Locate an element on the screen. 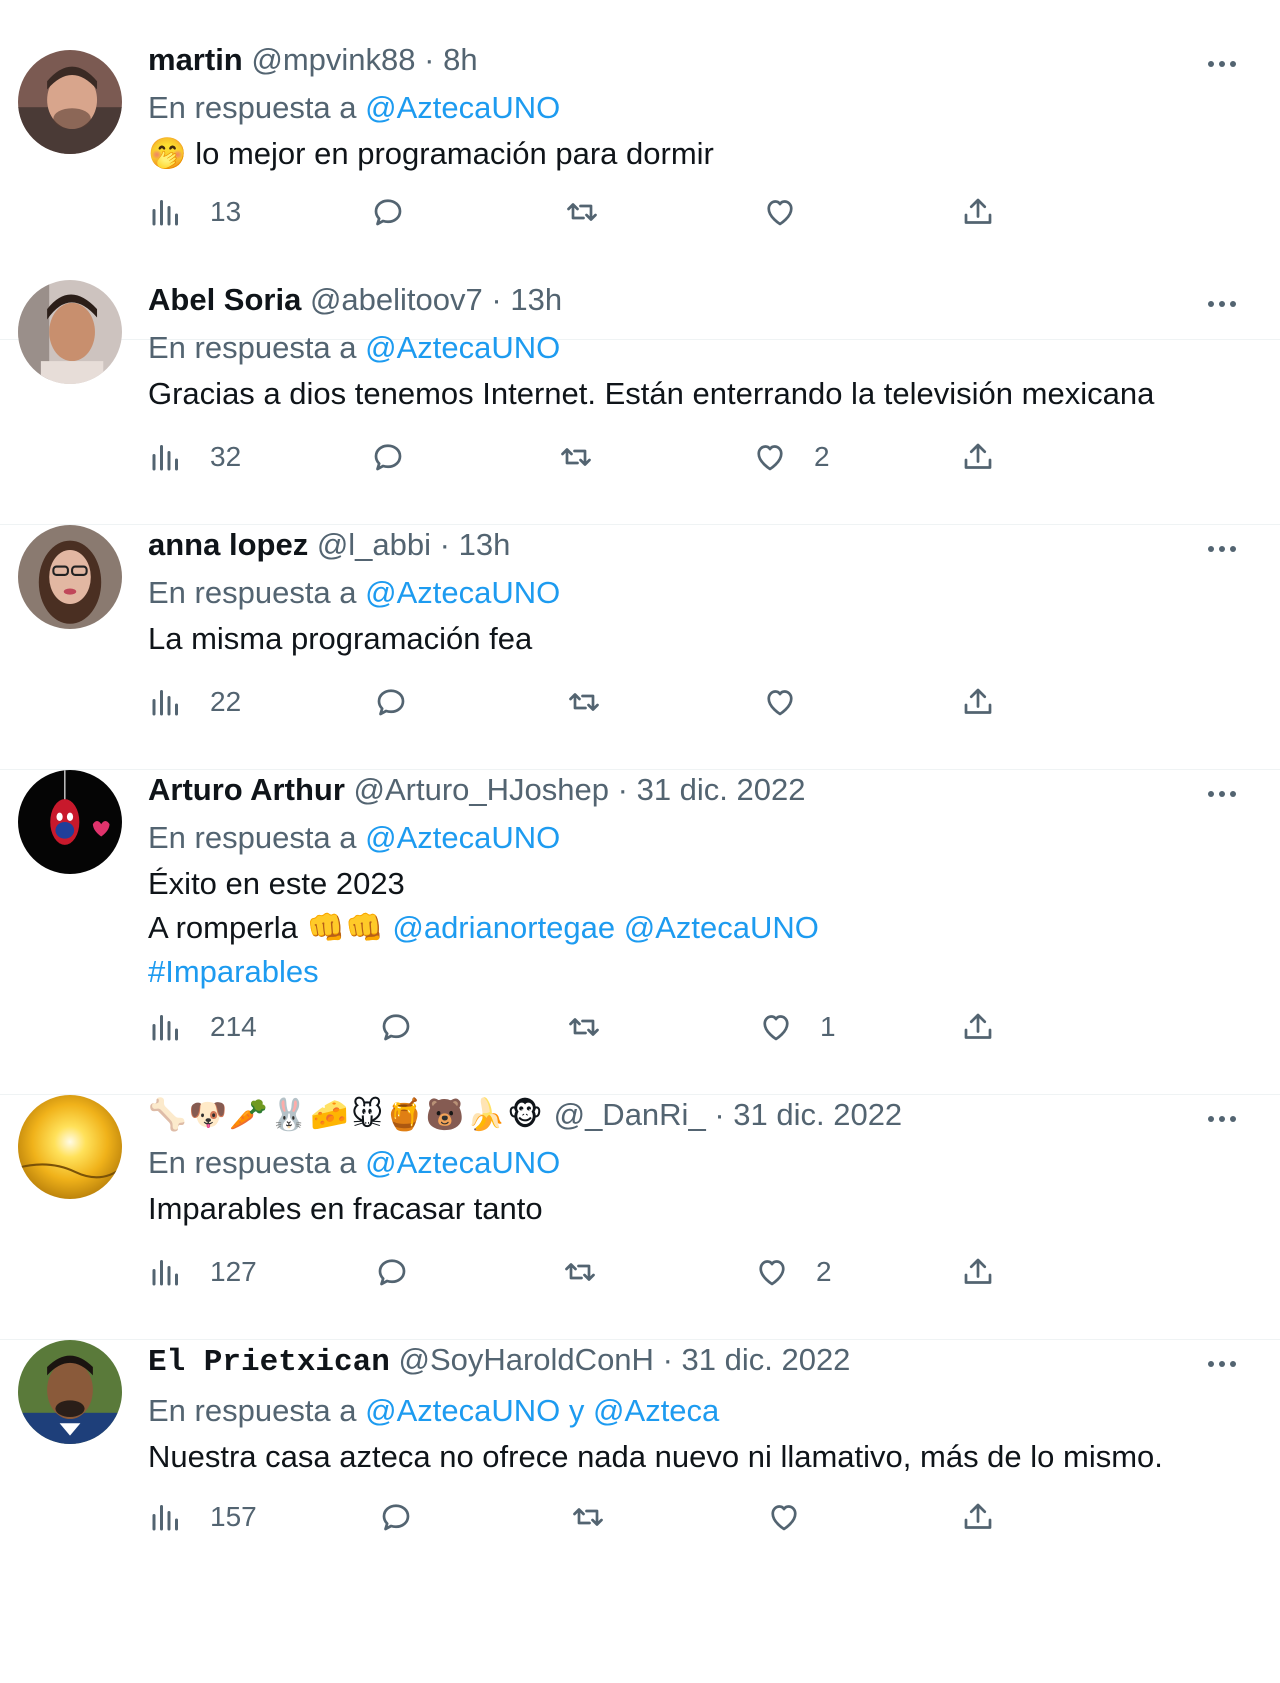  display-name: martin is located at coordinates (195, 59).